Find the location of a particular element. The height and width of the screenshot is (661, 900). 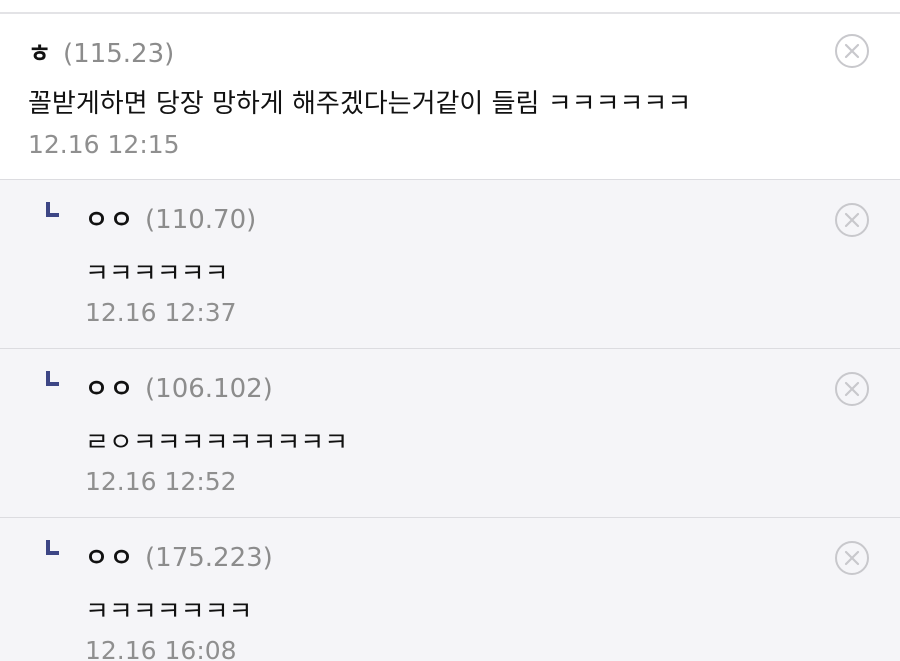

reply-ip: (110.70) is located at coordinates (201, 220).